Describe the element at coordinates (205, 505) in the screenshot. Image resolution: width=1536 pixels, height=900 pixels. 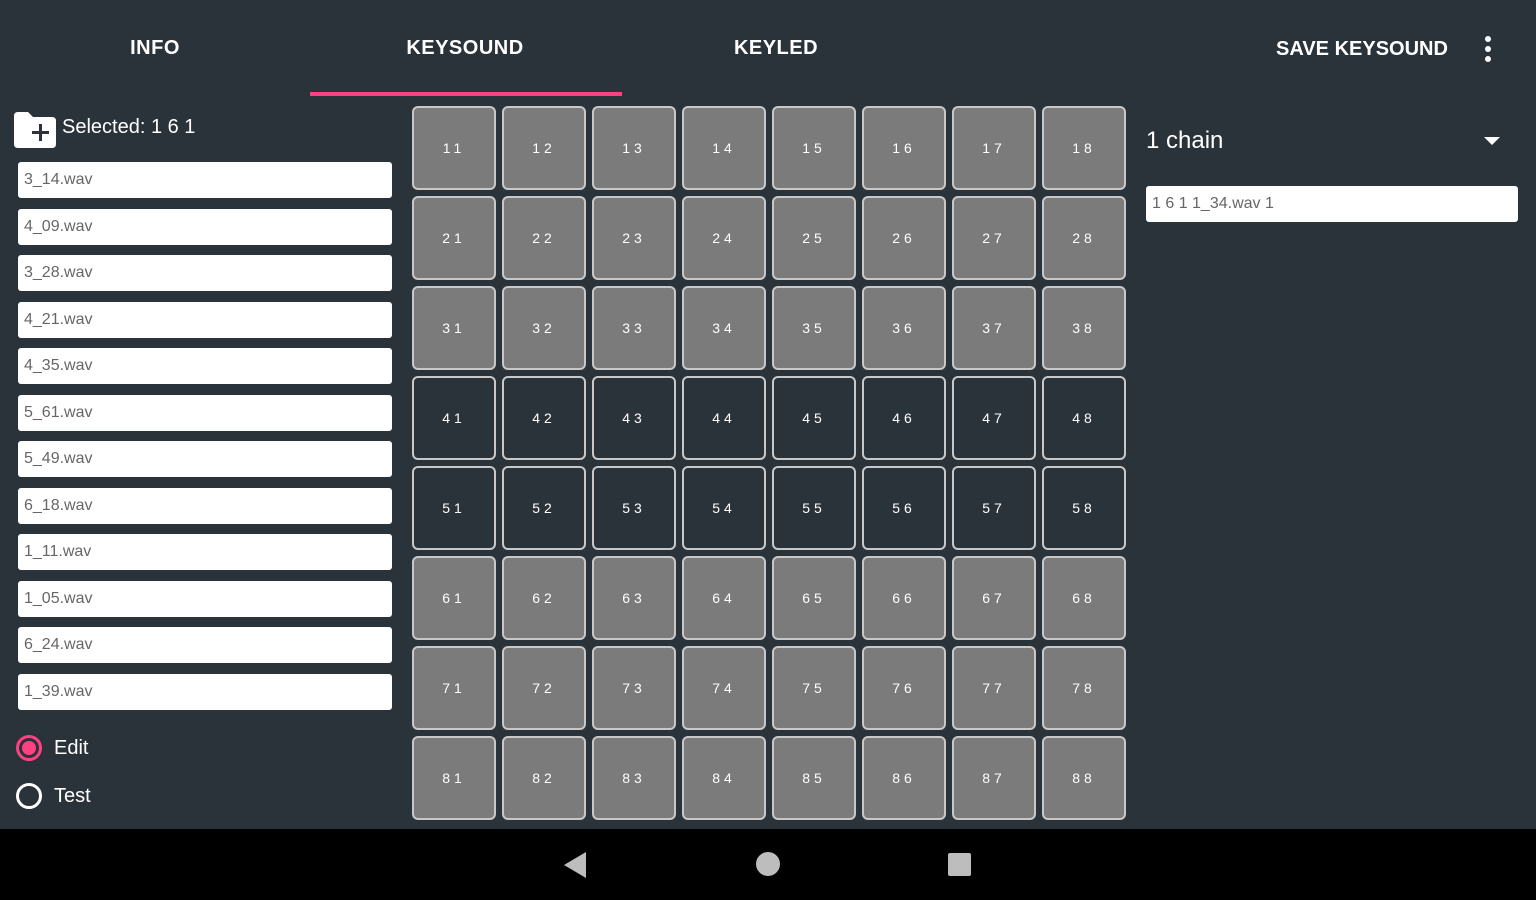
I see `sound-file-item: 6_18.wav` at that location.